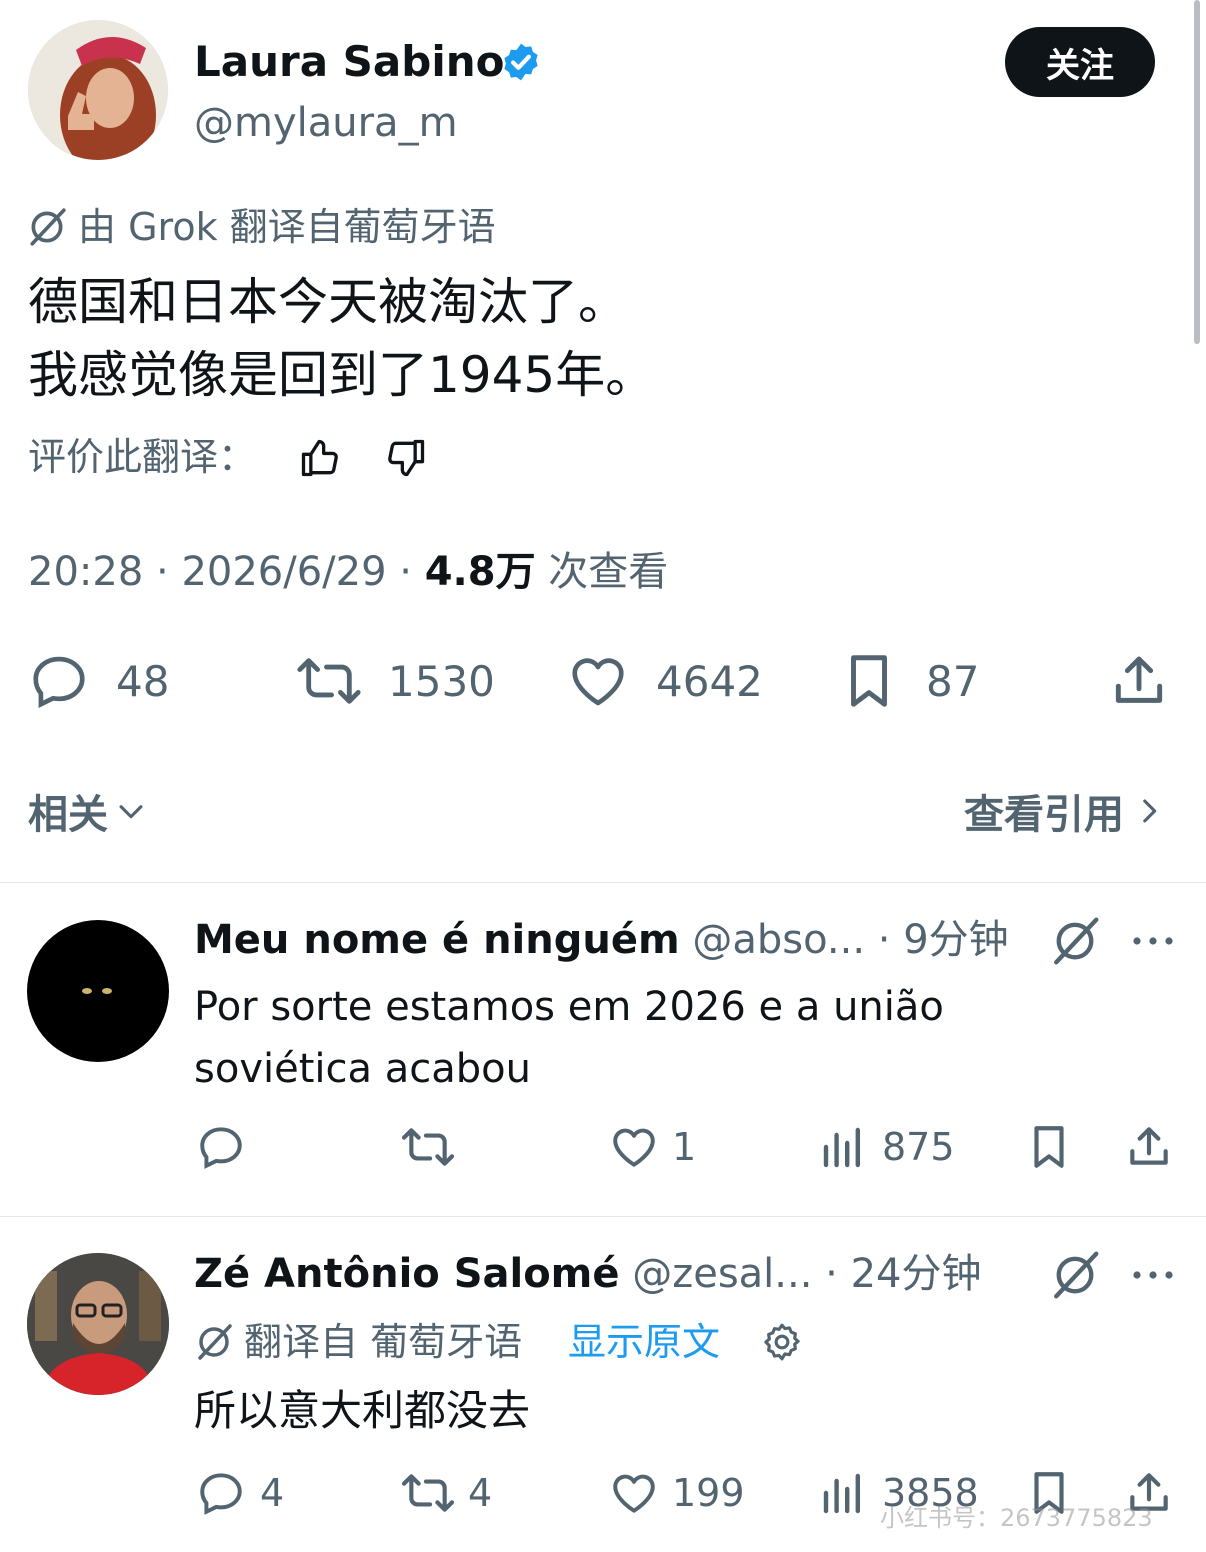 The image size is (1206, 1552). What do you see at coordinates (782, 1342) in the screenshot?
I see `gear-icon` at bounding box center [782, 1342].